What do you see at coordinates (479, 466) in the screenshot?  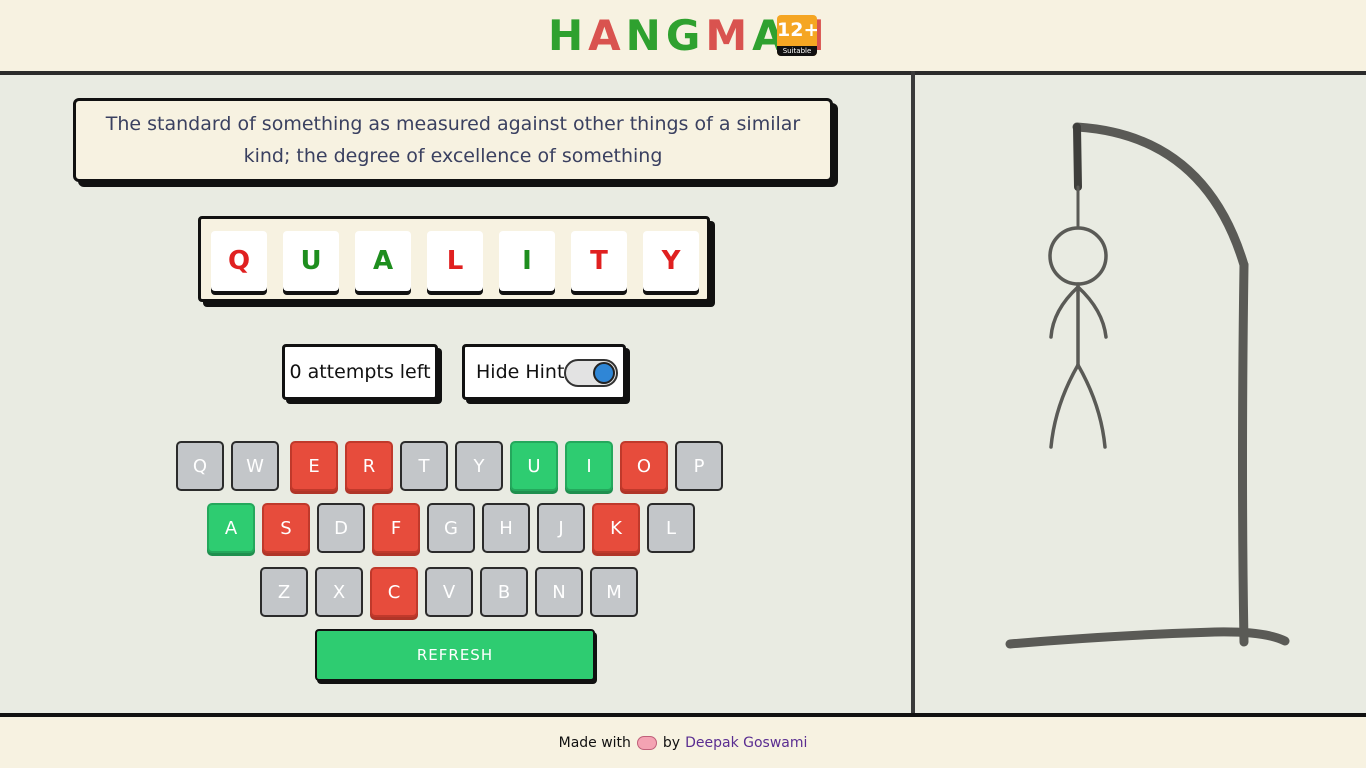 I see `key-y: Y` at bounding box center [479, 466].